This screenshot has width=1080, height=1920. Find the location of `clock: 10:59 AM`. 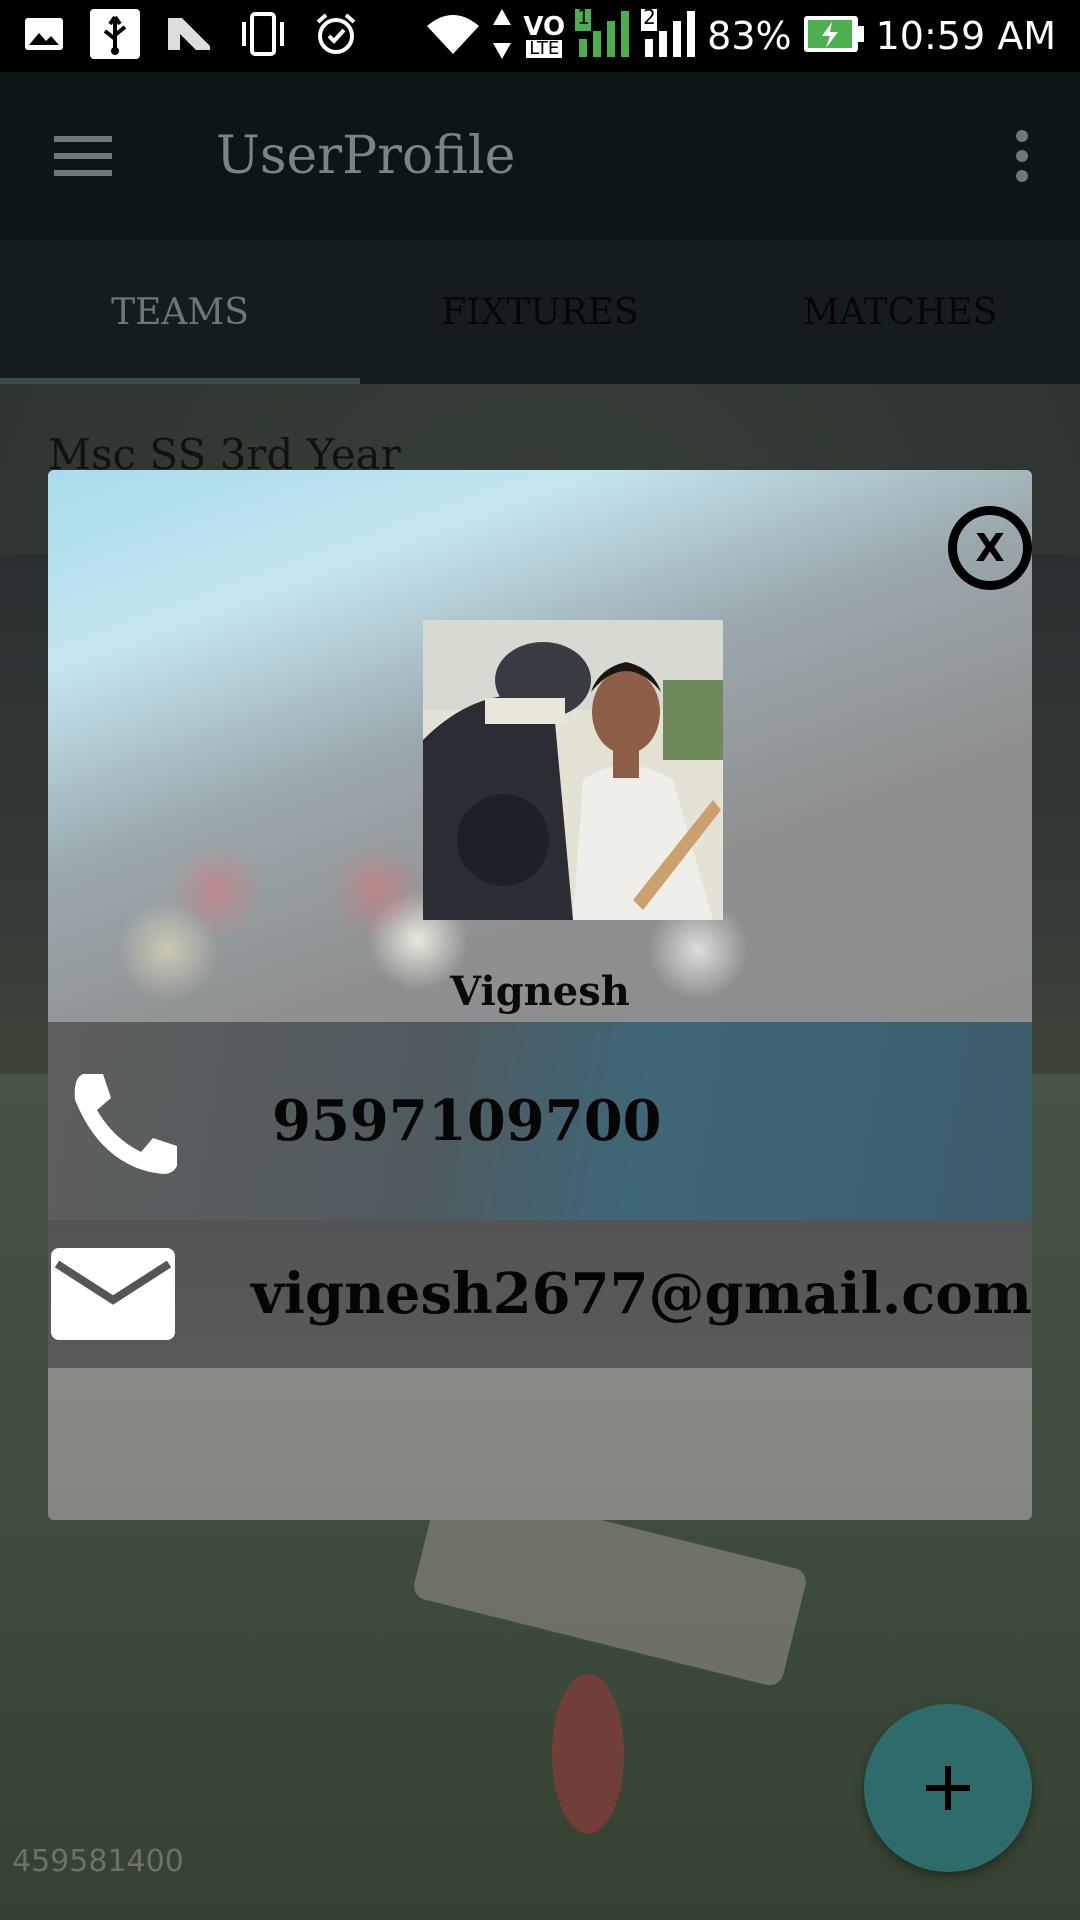

clock: 10:59 AM is located at coordinates (965, 36).